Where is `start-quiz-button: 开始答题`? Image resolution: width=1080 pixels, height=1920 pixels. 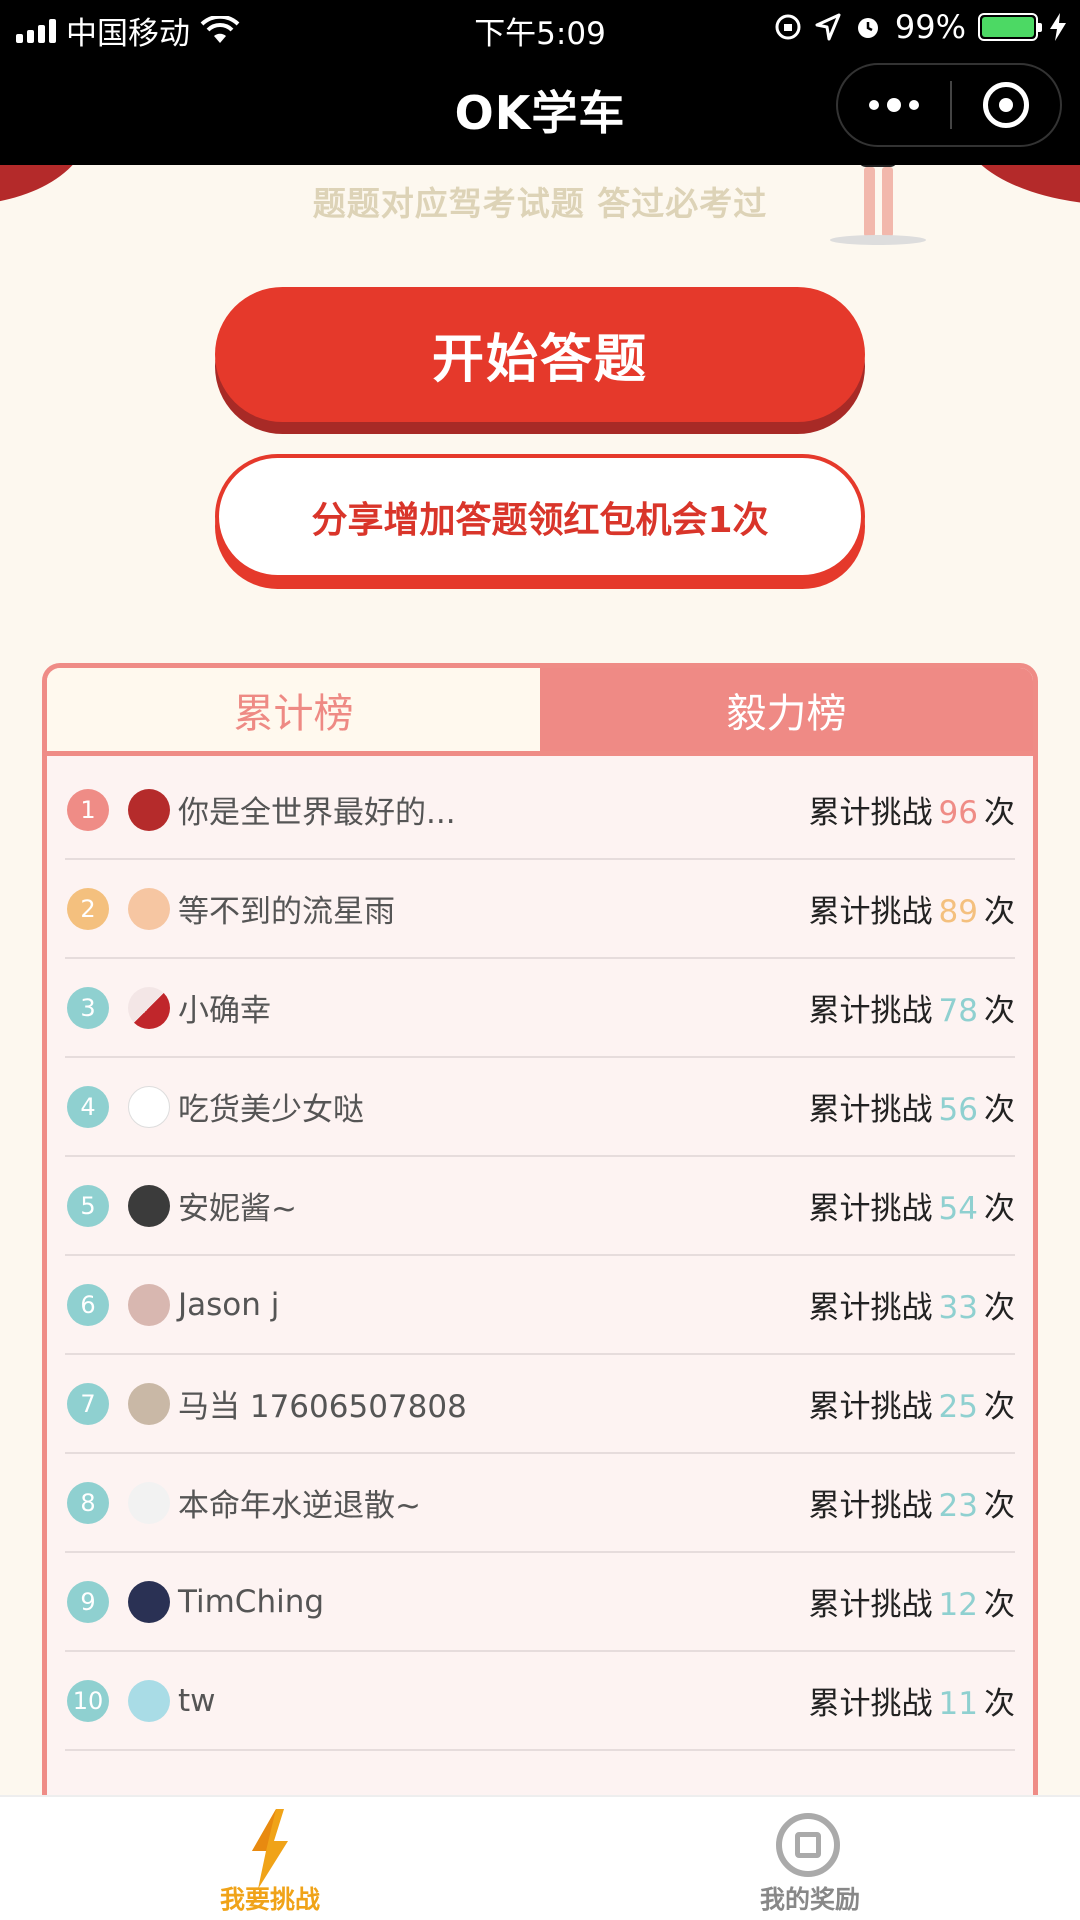
start-quiz-button: 开始答题 is located at coordinates (540, 354).